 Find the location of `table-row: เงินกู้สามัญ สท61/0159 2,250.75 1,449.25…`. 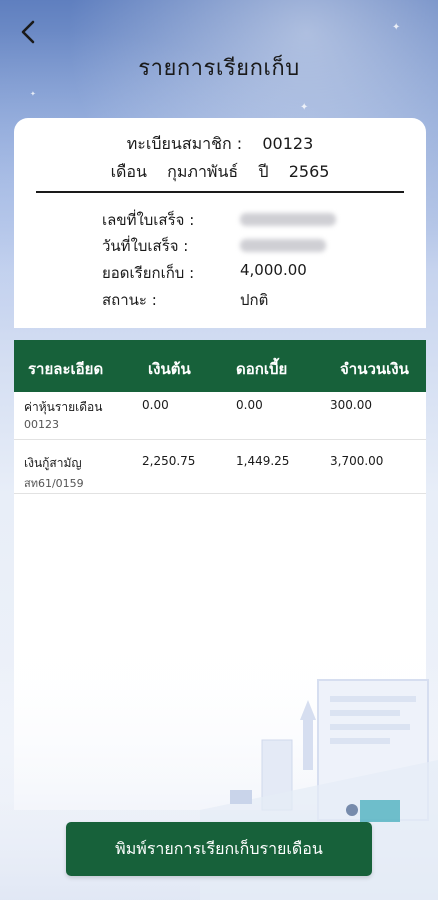

table-row: เงินกู้สามัญ สท61/0159 2,250.75 1,449.25… is located at coordinates (220, 467).